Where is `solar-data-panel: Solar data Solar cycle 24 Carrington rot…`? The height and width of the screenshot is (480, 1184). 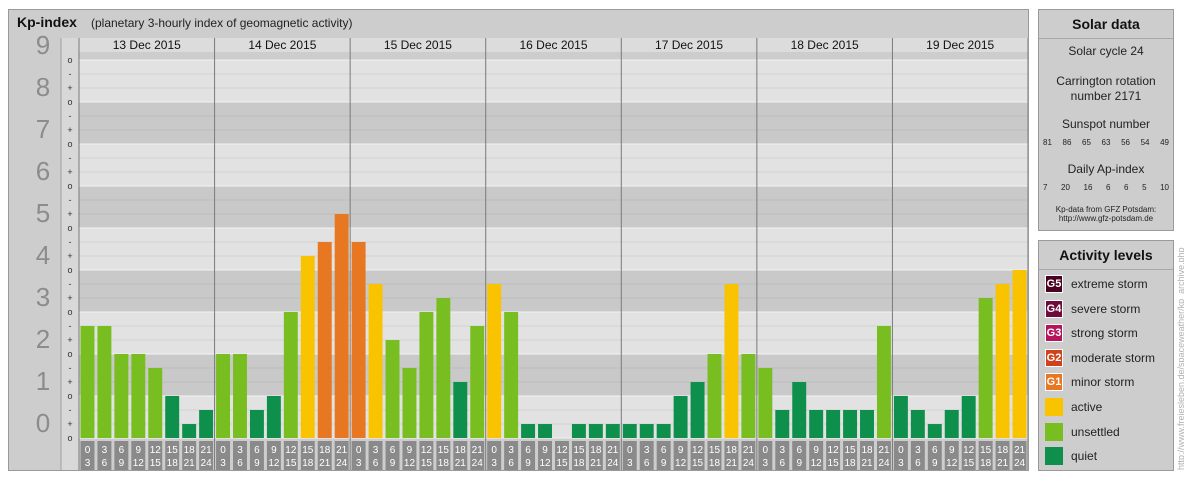
solar-data-panel: Solar data Solar cycle 24 Carrington rot… is located at coordinates (1106, 120).